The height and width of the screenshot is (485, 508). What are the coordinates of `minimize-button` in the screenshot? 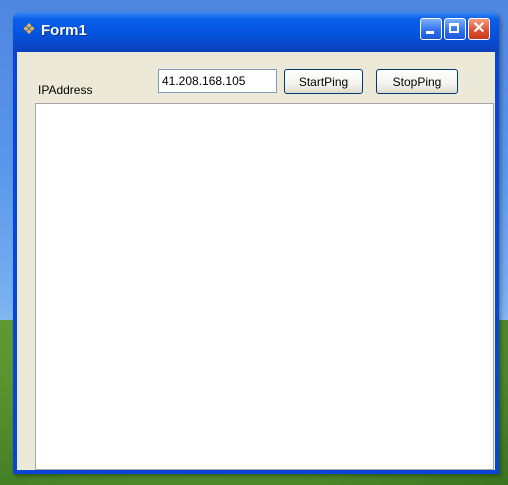 It's located at (431, 29).